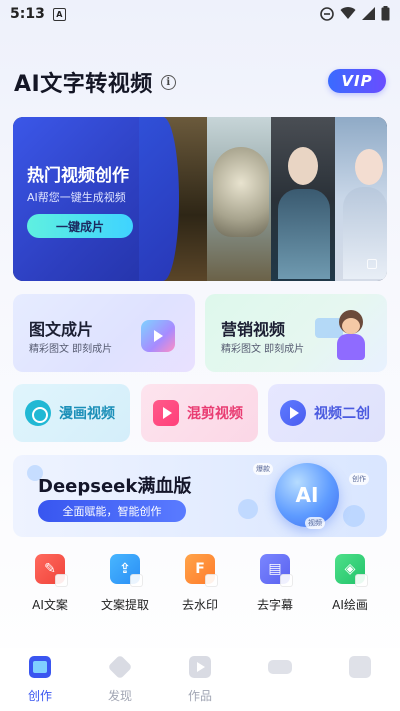  I want to click on chip-label: 爆款, so click(263, 469).